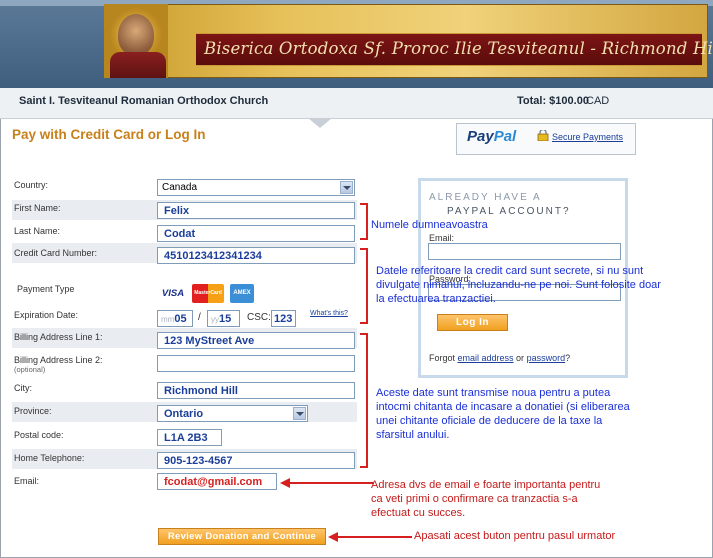 The image size is (713, 558). What do you see at coordinates (256, 210) in the screenshot?
I see `first-name-field: Felix` at bounding box center [256, 210].